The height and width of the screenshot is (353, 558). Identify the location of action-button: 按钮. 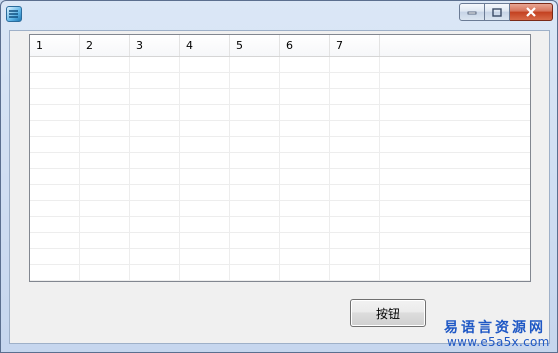
(388, 313).